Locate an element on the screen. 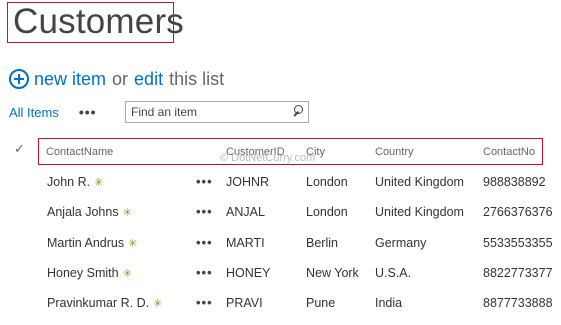  contact-name: Martin Andrus is located at coordinates (85, 243).